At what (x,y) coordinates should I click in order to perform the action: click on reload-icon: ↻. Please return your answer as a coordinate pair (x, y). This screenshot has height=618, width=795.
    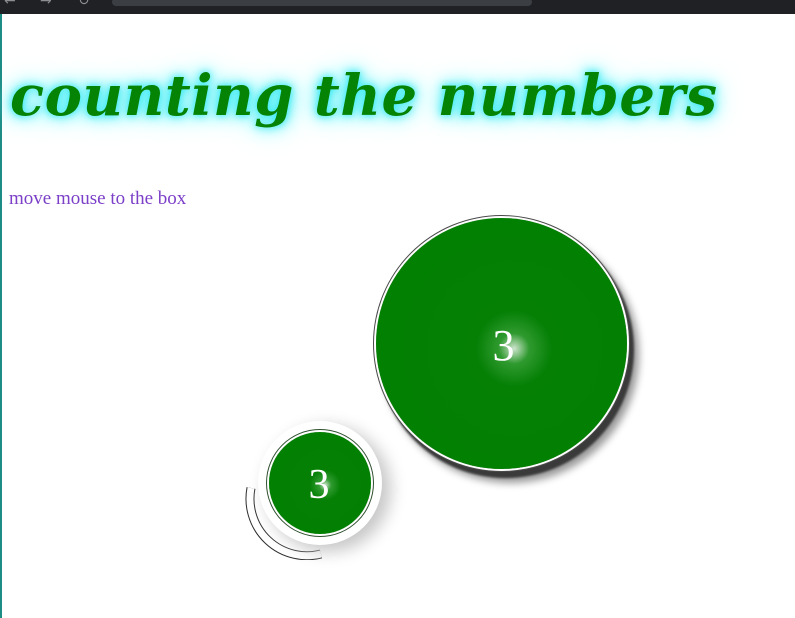
    Looking at the image, I should click on (84, 4).